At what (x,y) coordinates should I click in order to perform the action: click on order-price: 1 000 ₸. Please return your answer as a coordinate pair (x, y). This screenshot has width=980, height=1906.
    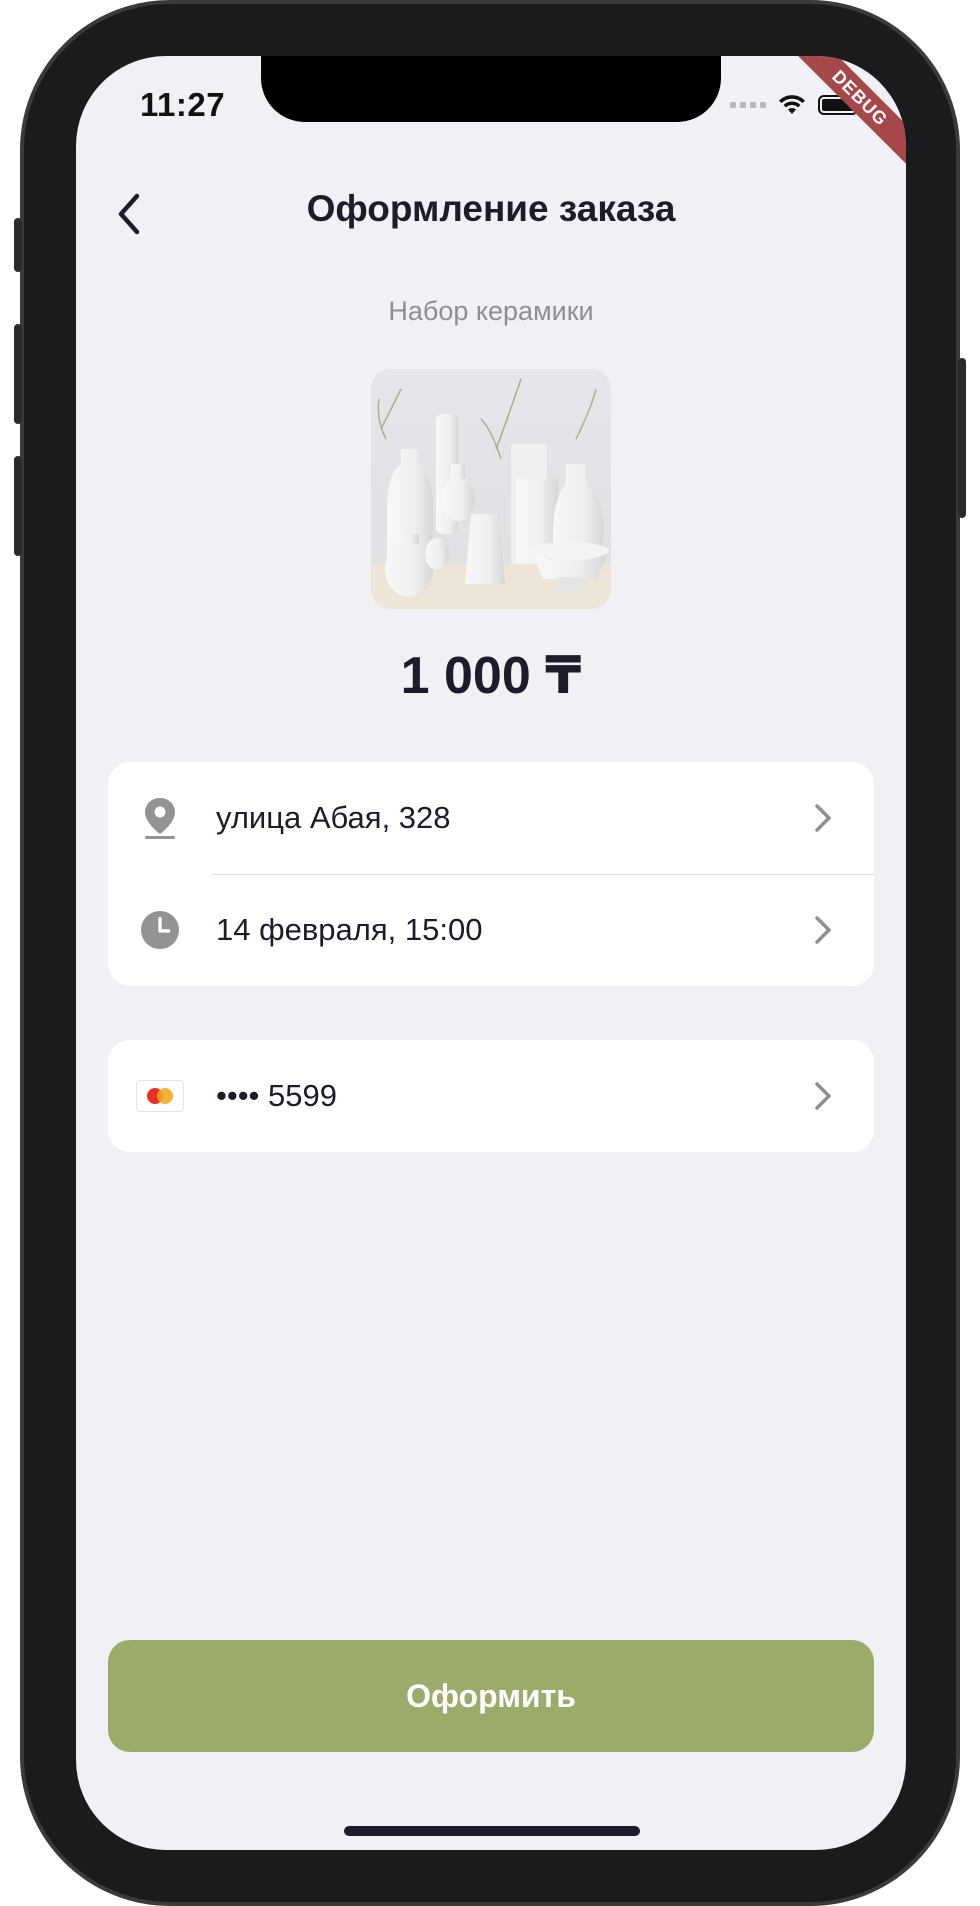
    Looking at the image, I should click on (491, 676).